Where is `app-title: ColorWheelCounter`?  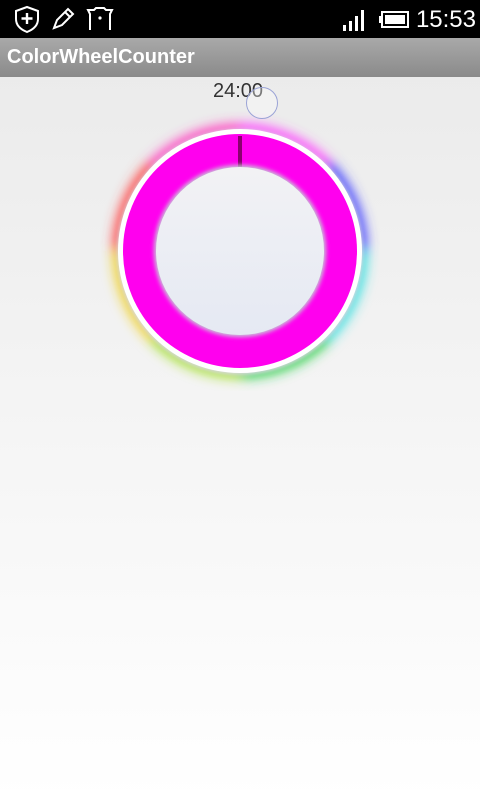
app-title: ColorWheelCounter is located at coordinates (101, 57).